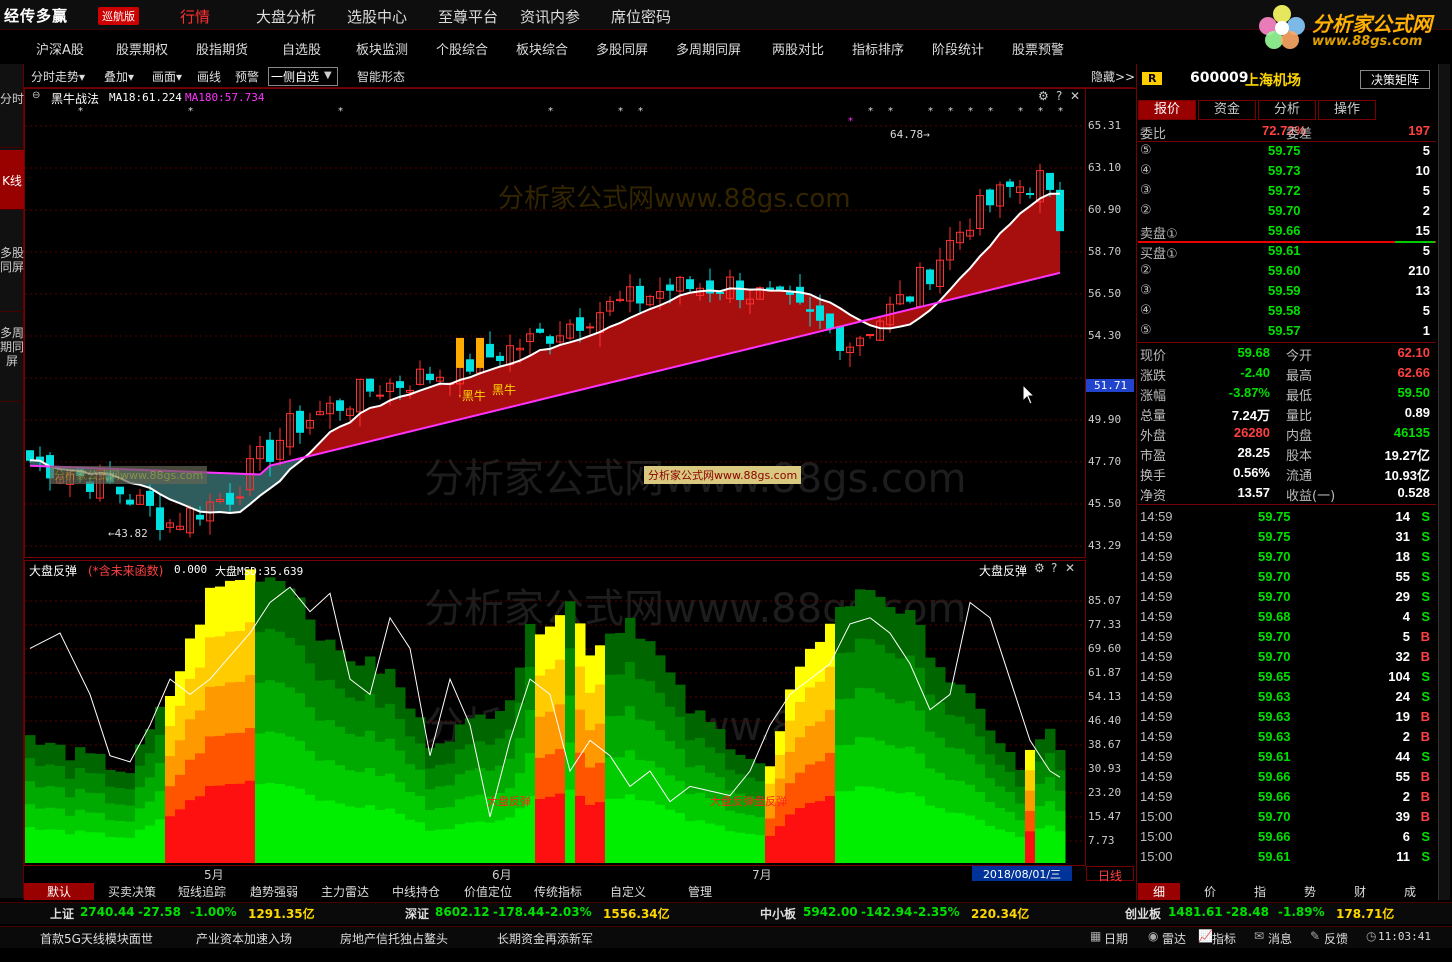 This screenshot has width=1452, height=962. I want to click on ind-title-right: 大盘反弹, so click(1003, 571).